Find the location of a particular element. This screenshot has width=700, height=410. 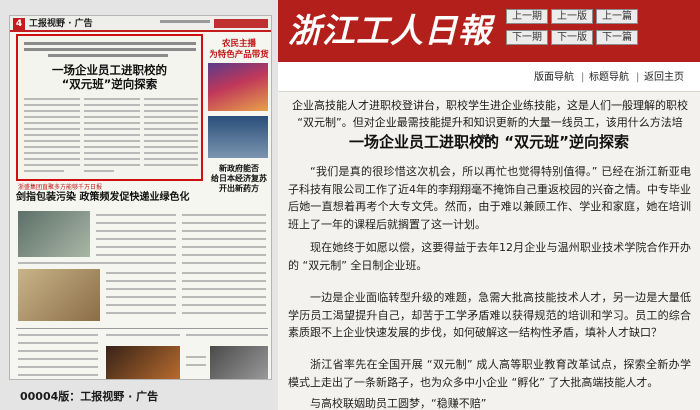

prev-article-button: 上一篇 is located at coordinates (617, 16).